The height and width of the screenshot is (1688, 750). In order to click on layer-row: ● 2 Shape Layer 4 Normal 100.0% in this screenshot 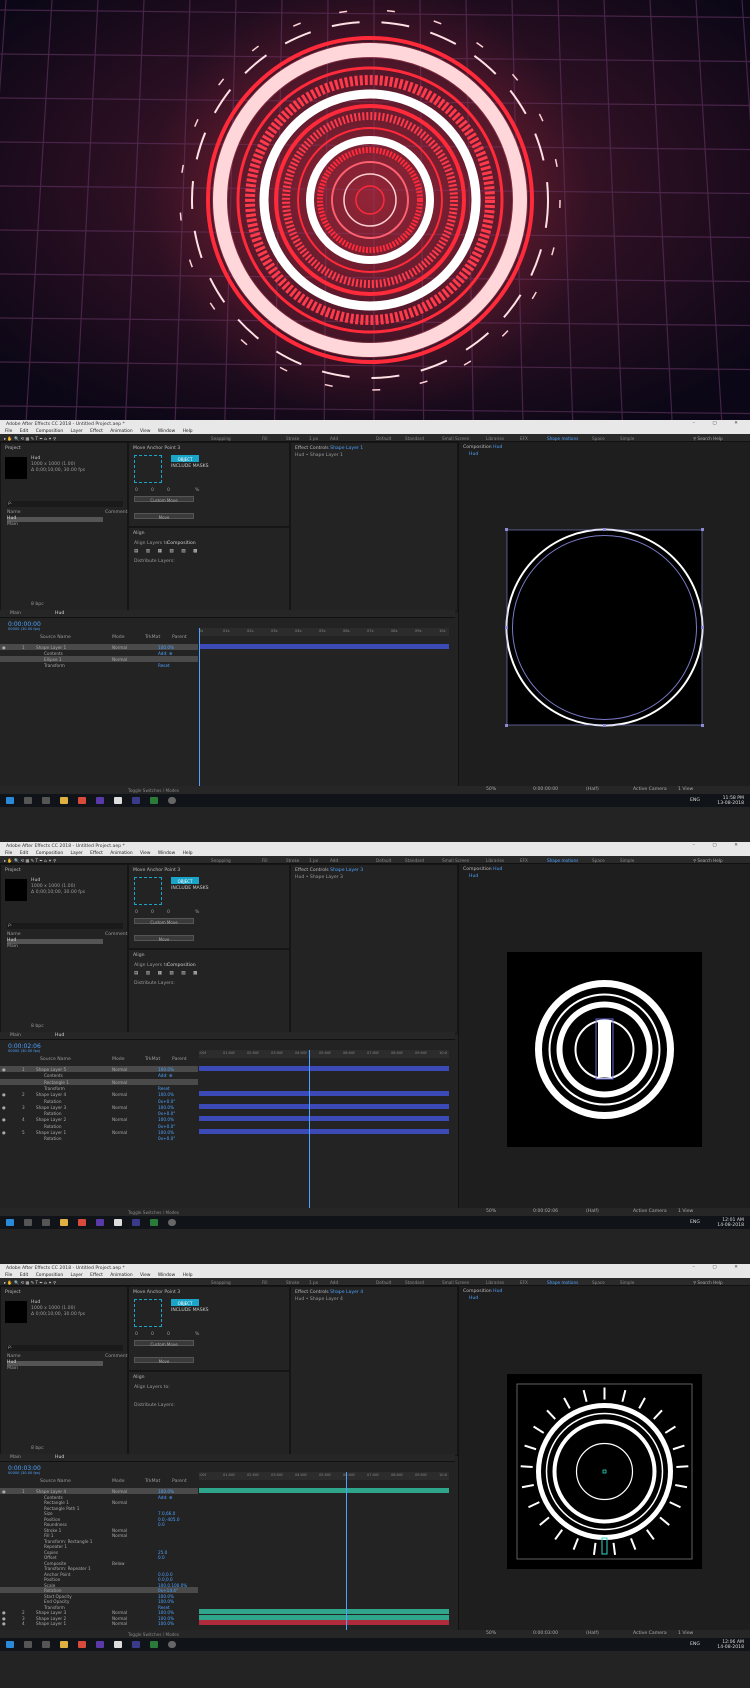, I will do `click(99, 1094)`.